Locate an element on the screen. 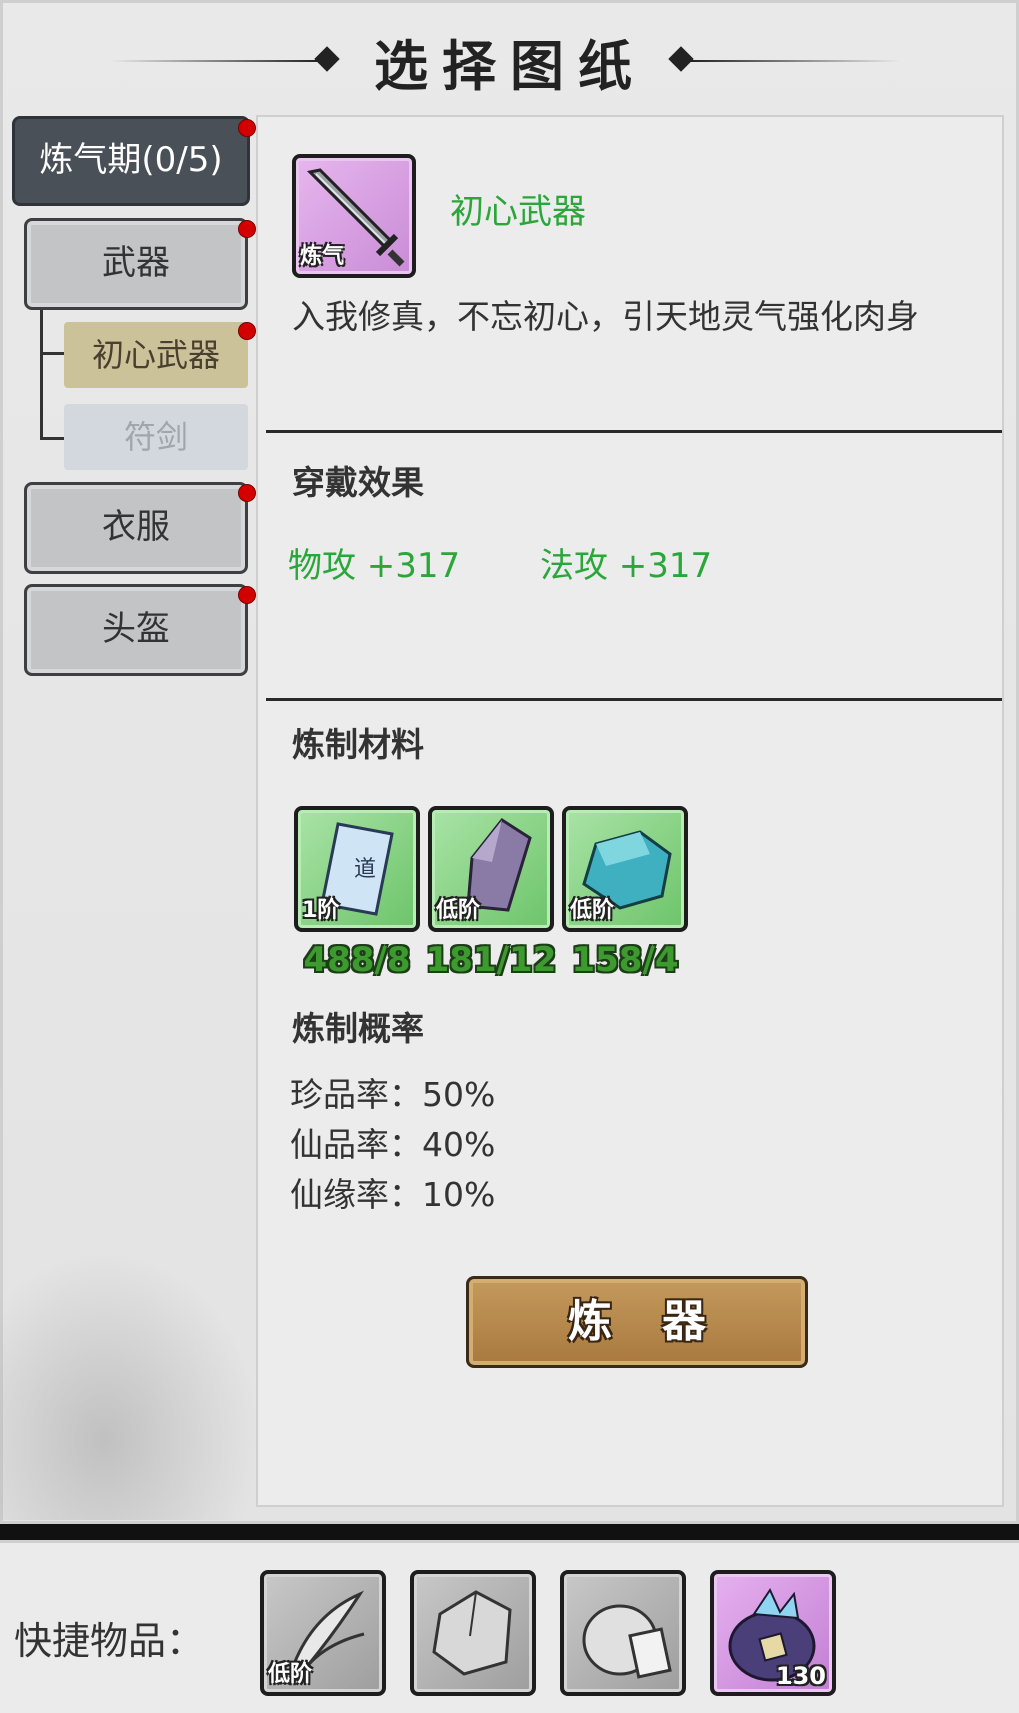 This screenshot has height=1713, width=1019. rate-label: 仙品率： is located at coordinates (356, 1144).